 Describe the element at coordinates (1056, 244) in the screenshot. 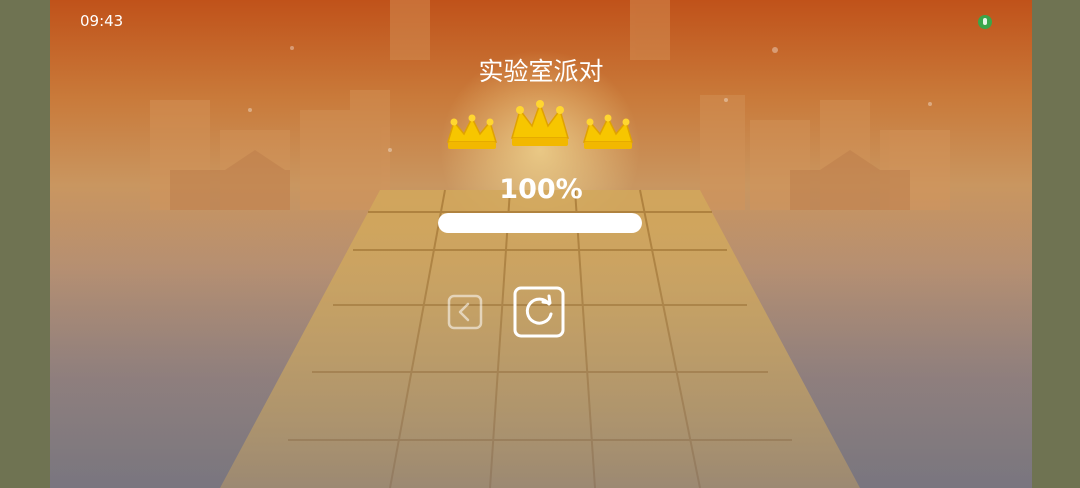

I see `letterbox-right` at that location.